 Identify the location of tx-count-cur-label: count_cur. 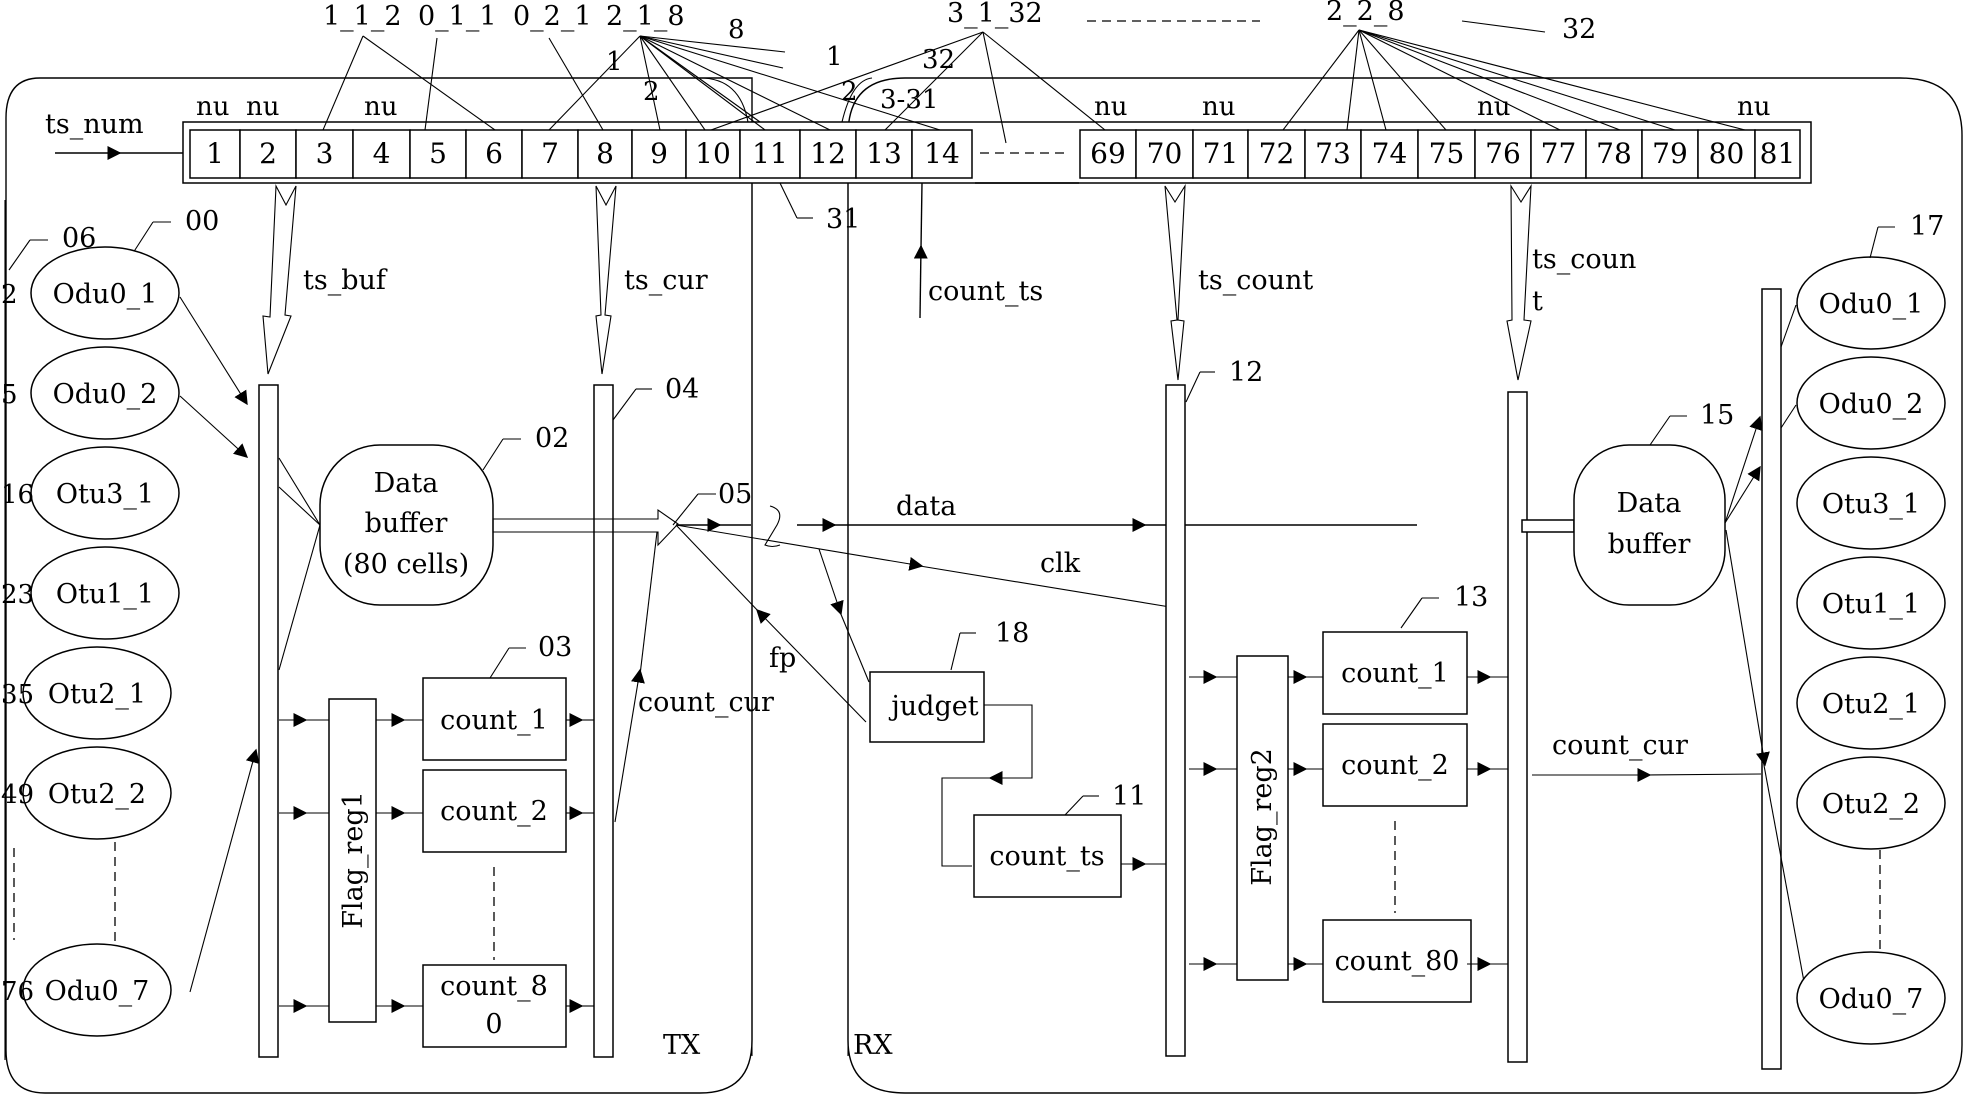
(706, 702).